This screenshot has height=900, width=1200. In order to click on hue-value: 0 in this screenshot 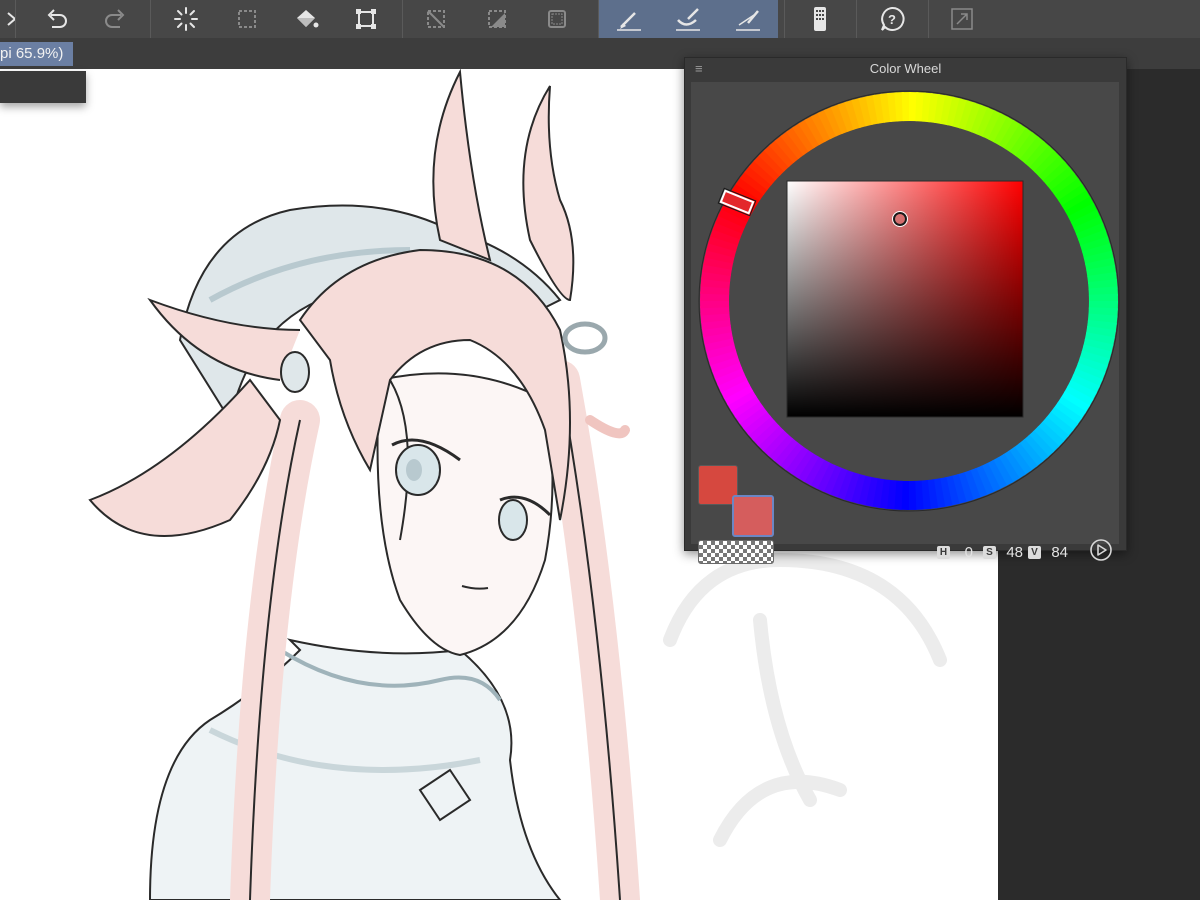, I will do `click(968, 552)`.